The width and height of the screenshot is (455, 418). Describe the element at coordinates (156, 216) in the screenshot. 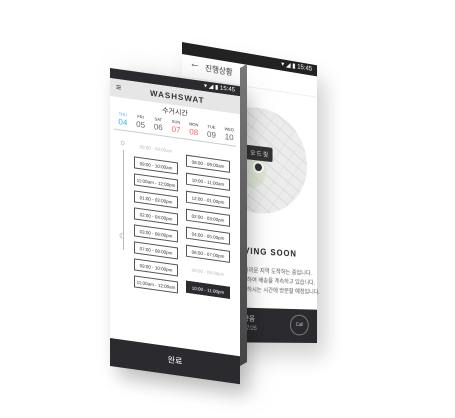

I see `time-slot: 02:00 - 04:00pm` at that location.